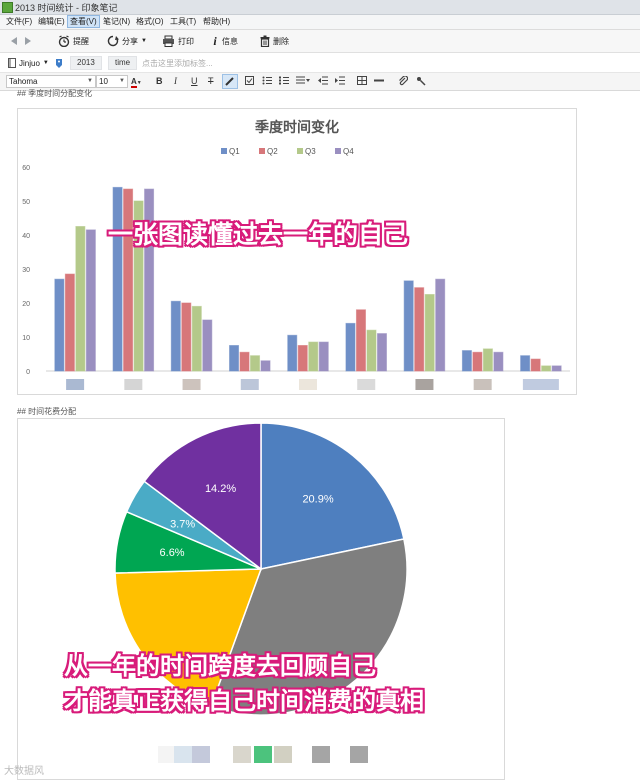 This screenshot has width=640, height=784. What do you see at coordinates (224, 41) in the screenshot?
I see `info-button: i 信息` at bounding box center [224, 41].